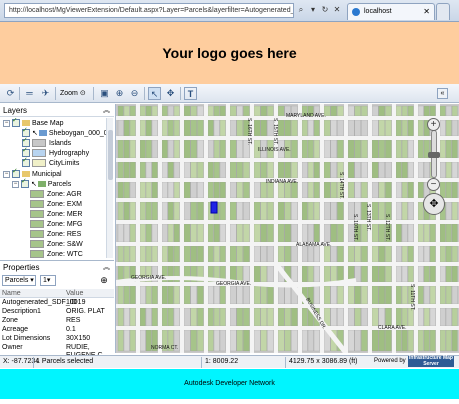  Describe the element at coordinates (11, 293) in the screenshot. I see `column-header-name: Name` at that location.